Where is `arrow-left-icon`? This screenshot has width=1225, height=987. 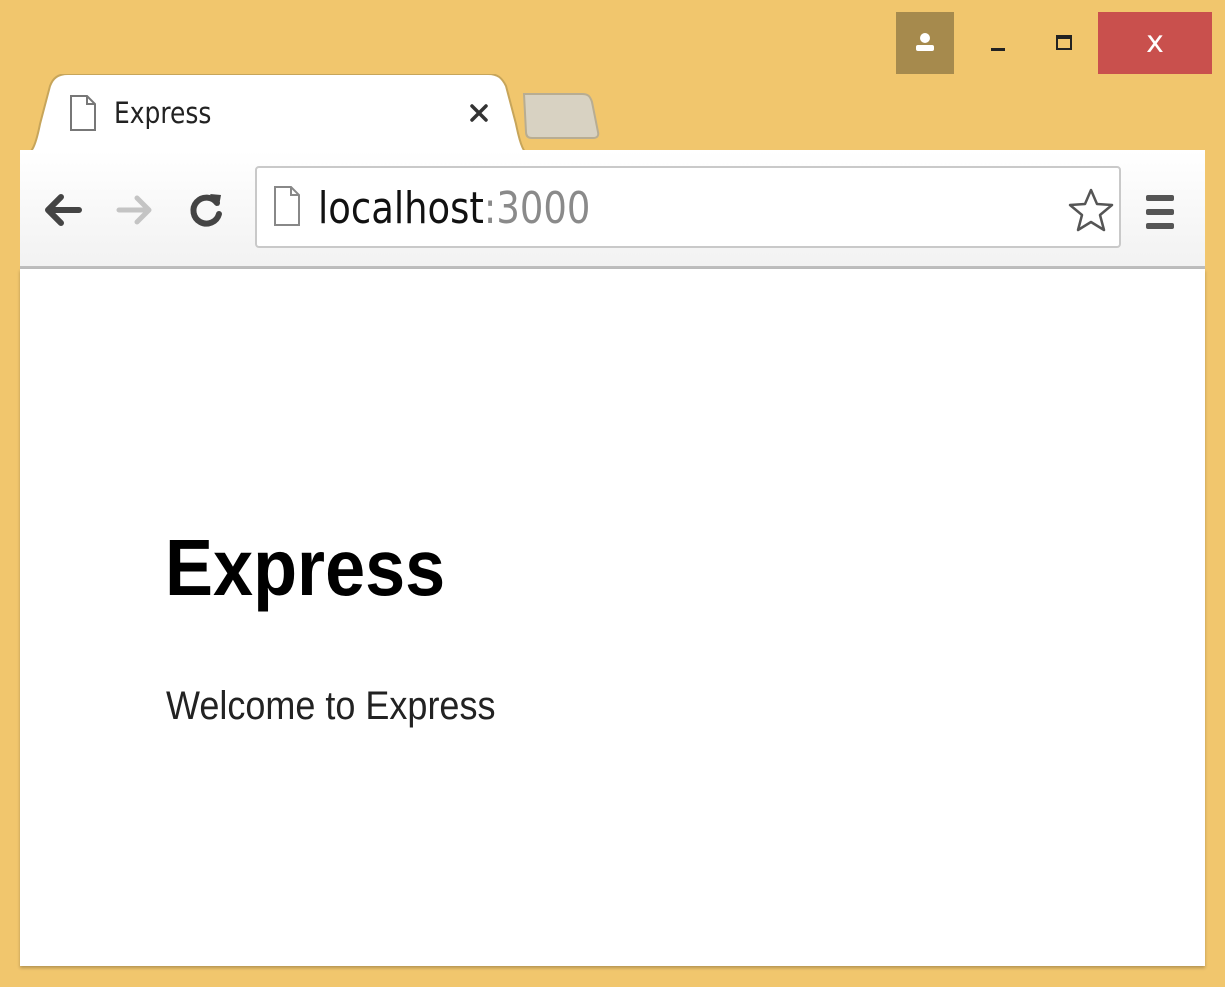 arrow-left-icon is located at coordinates (63, 210).